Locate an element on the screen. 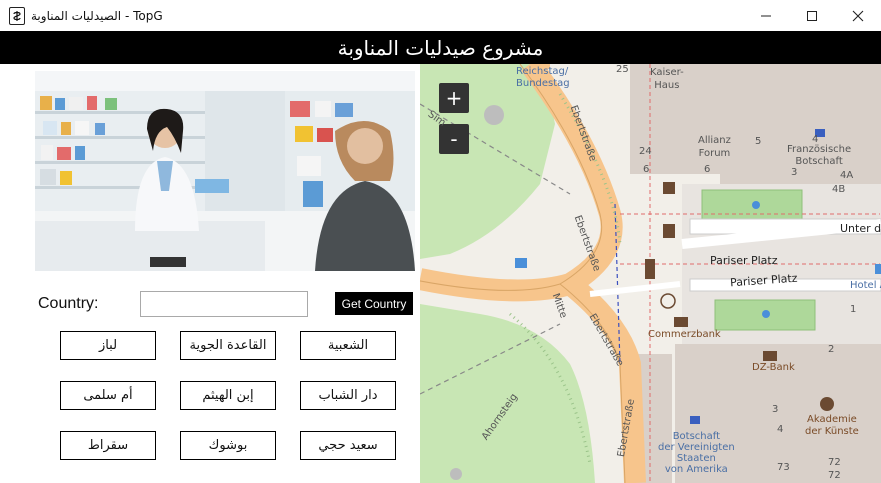 This screenshot has height=483, width=881. map-house-number: 73 is located at coordinates (783, 467).